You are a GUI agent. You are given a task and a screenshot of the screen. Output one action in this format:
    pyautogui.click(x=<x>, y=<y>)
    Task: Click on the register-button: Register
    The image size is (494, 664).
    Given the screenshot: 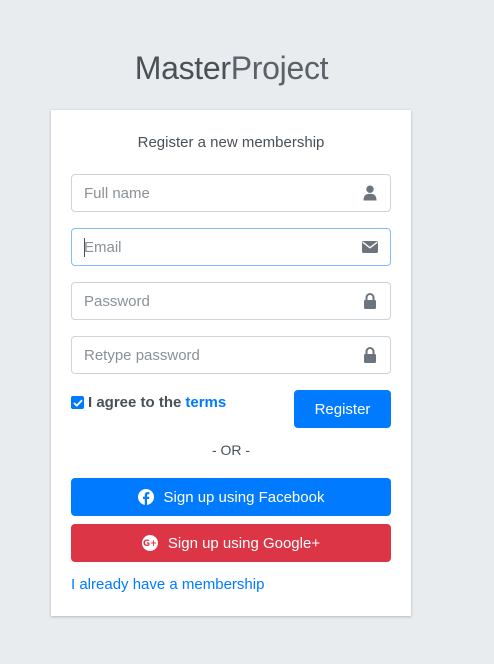 What is the action you would take?
    pyautogui.click(x=342, y=409)
    